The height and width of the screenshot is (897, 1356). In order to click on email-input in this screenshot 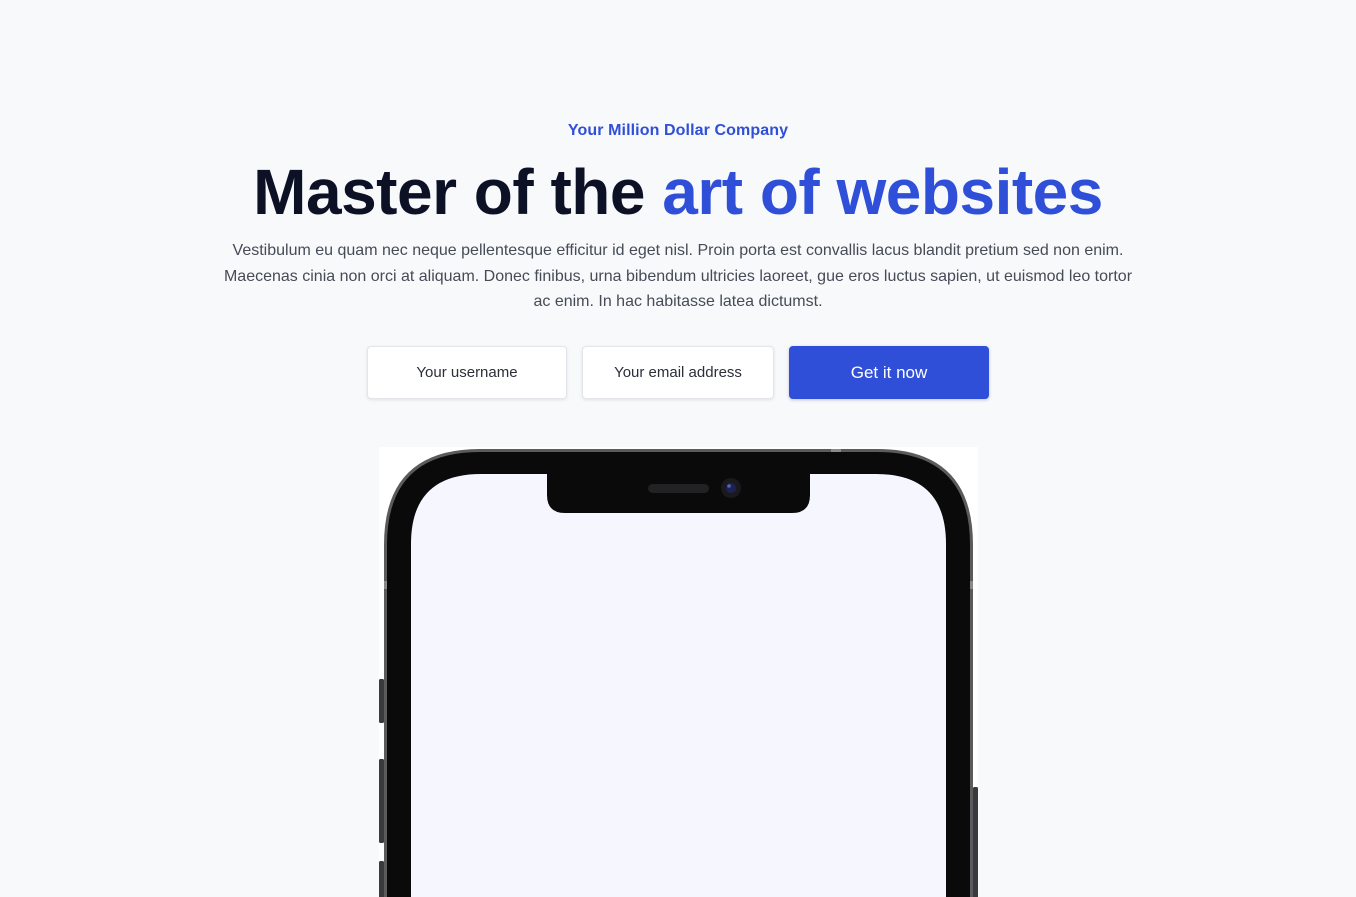, I will do `click(678, 372)`.